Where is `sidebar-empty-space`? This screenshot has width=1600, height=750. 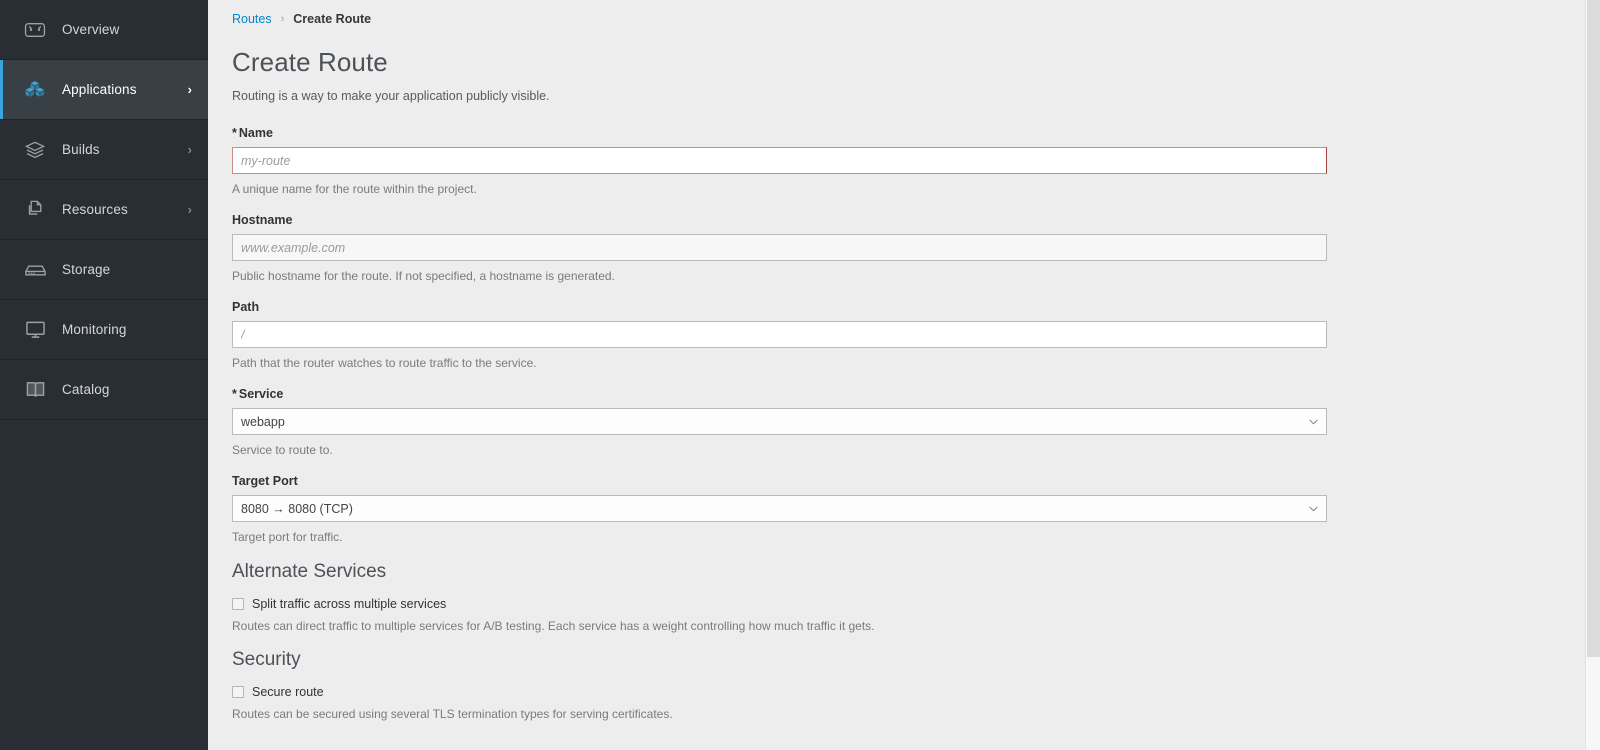
sidebar-empty-space is located at coordinates (104, 585).